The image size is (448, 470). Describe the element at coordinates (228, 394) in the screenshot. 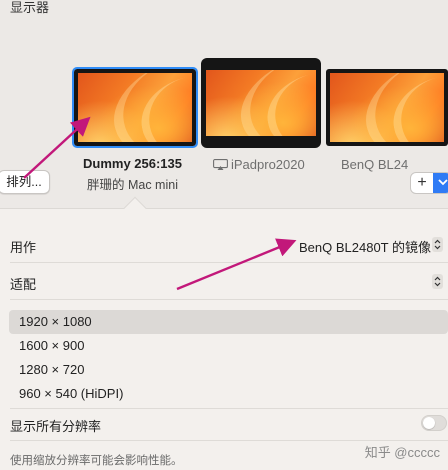

I see `resolution-option: 960 × 540 (HiDPI)` at that location.